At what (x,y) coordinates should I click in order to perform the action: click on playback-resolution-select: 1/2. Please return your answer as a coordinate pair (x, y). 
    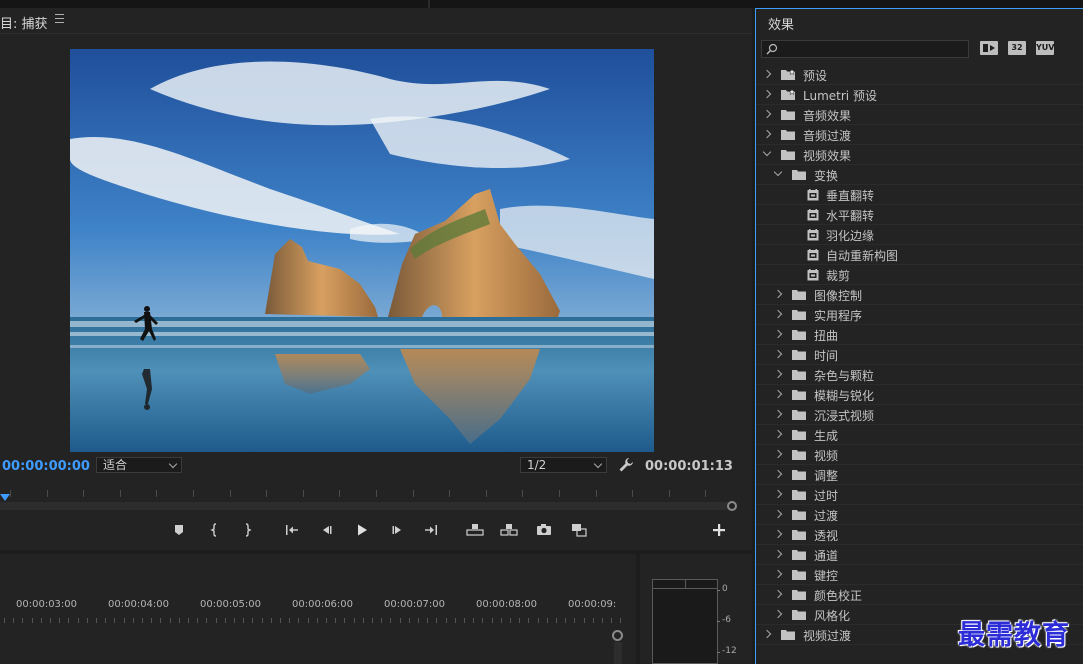
    Looking at the image, I should click on (563, 465).